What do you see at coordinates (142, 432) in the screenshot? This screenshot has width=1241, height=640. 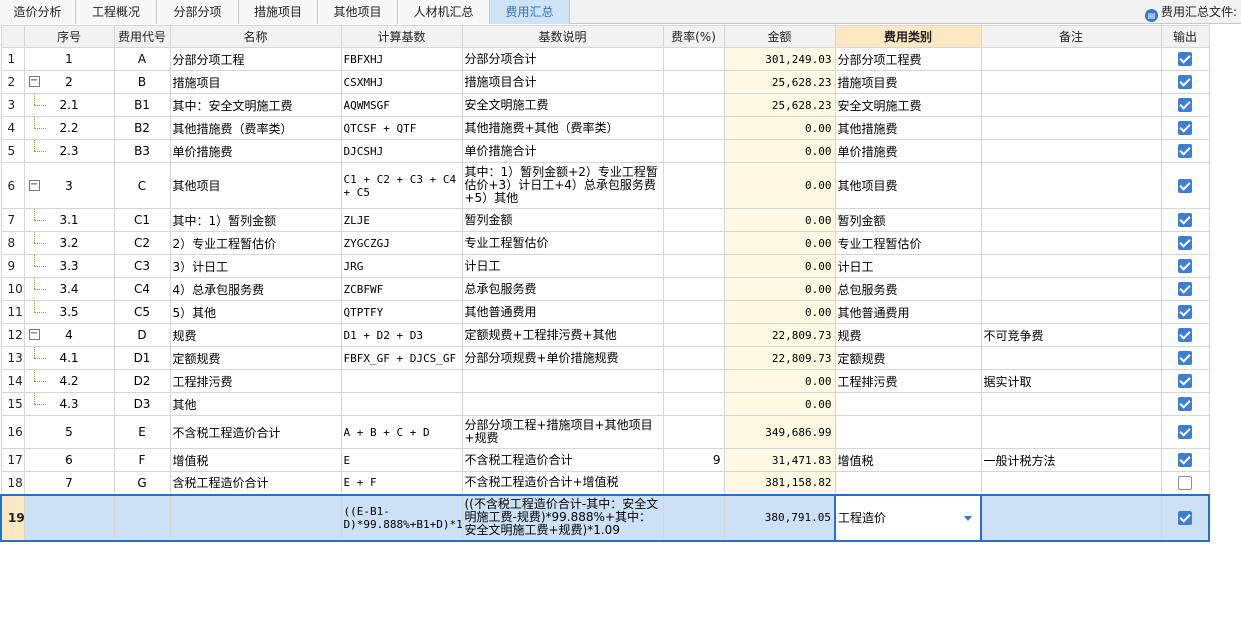 I see `cell-code: E` at bounding box center [142, 432].